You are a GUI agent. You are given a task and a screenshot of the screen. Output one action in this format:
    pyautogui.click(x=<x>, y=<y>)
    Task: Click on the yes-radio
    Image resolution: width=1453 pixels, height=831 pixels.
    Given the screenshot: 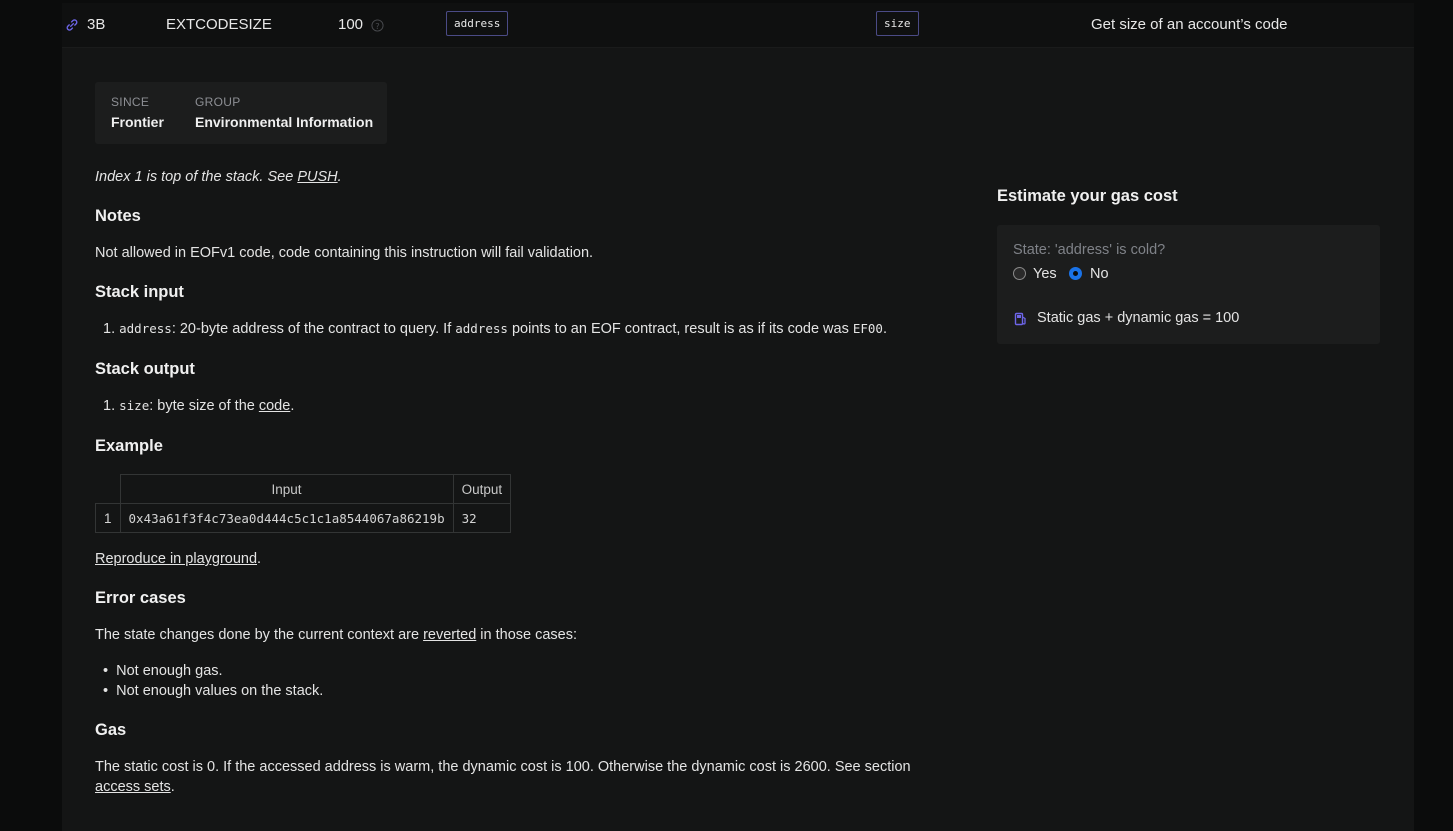 What is the action you would take?
    pyautogui.click(x=1019, y=273)
    